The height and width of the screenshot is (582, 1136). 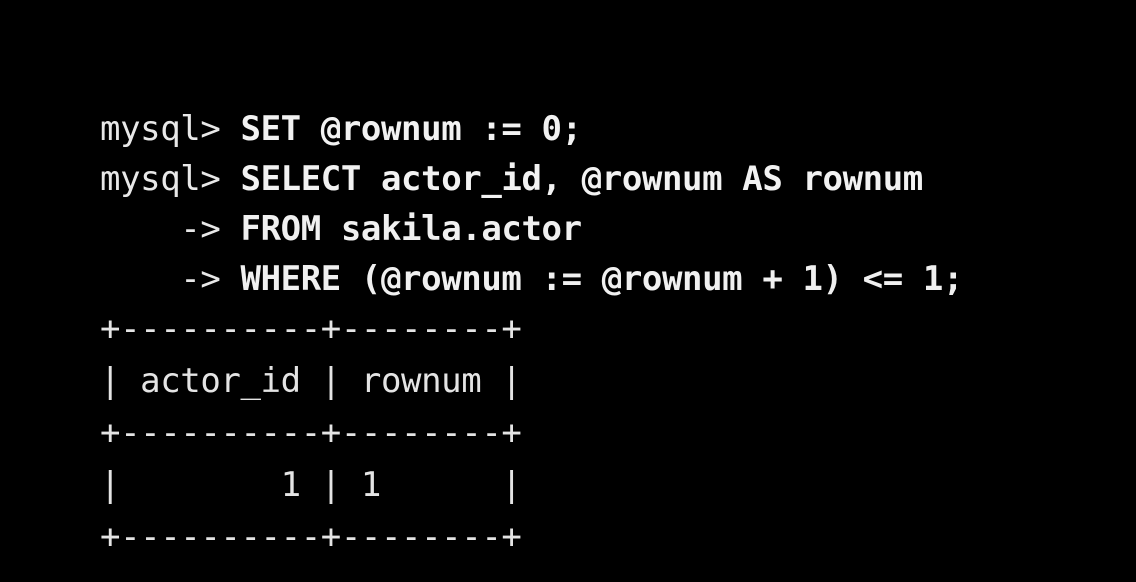 I want to click on terminal-line: mysql> SET @rownum := 0;, so click(x=531, y=129).